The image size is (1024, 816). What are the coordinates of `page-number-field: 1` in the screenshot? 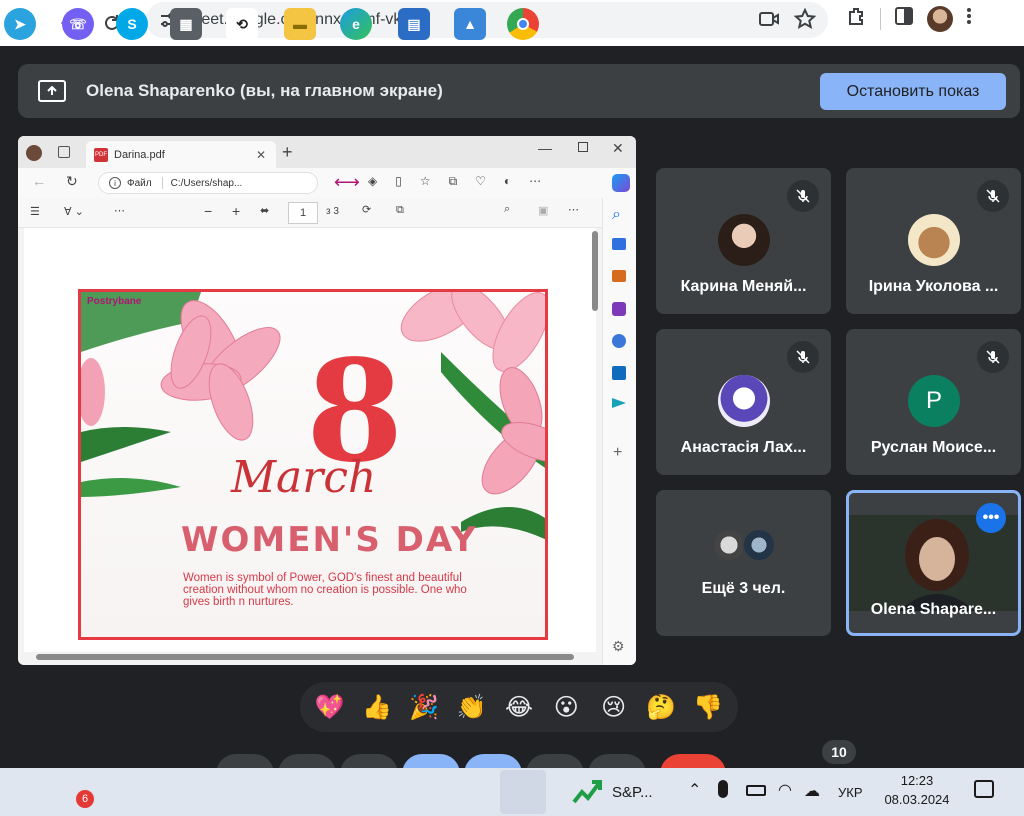 It's located at (303, 213).